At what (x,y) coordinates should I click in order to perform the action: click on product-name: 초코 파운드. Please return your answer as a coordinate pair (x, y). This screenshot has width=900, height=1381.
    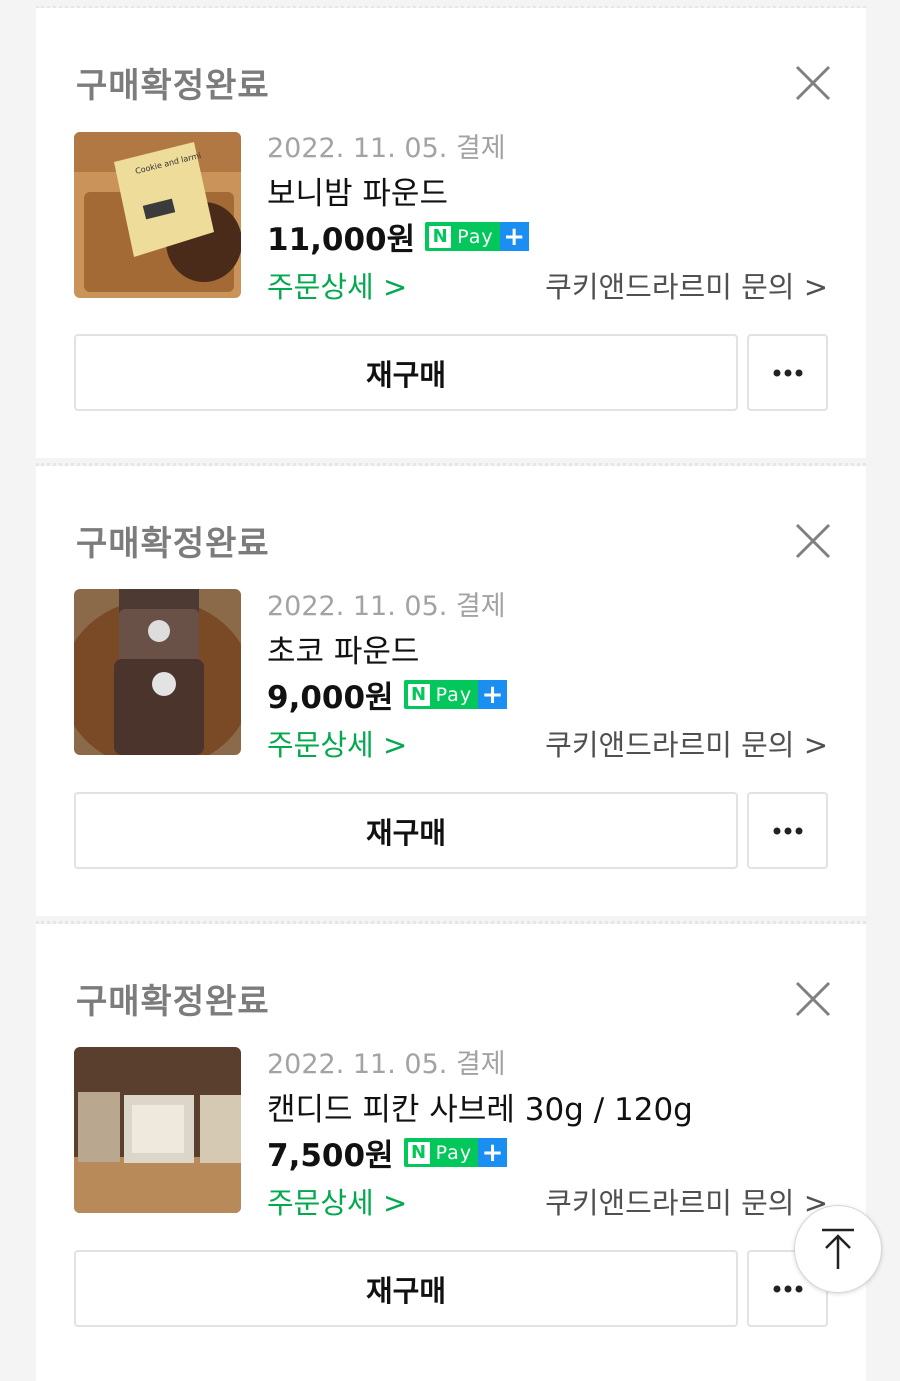
    Looking at the image, I should click on (343, 652).